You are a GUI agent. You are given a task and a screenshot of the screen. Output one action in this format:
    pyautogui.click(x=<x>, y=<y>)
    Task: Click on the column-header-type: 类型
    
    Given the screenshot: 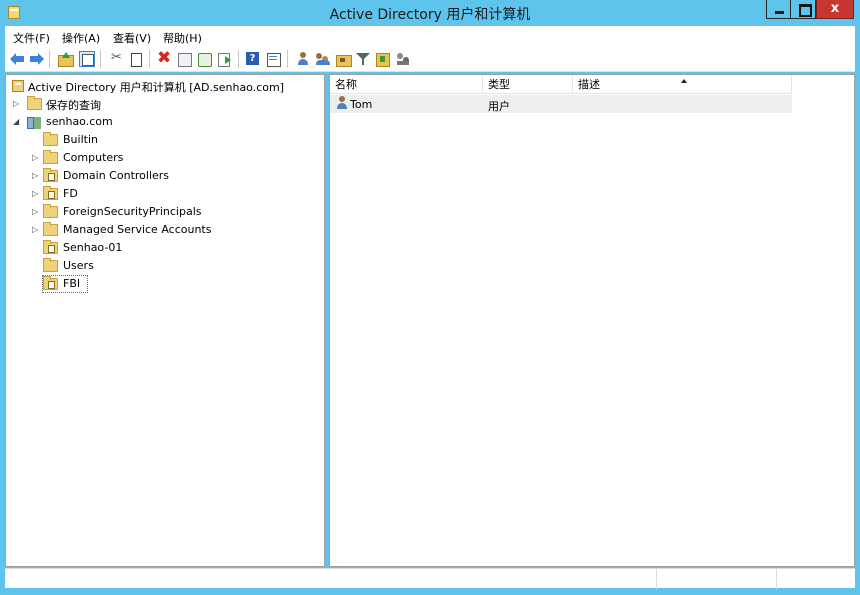 What is the action you would take?
    pyautogui.click(x=528, y=84)
    